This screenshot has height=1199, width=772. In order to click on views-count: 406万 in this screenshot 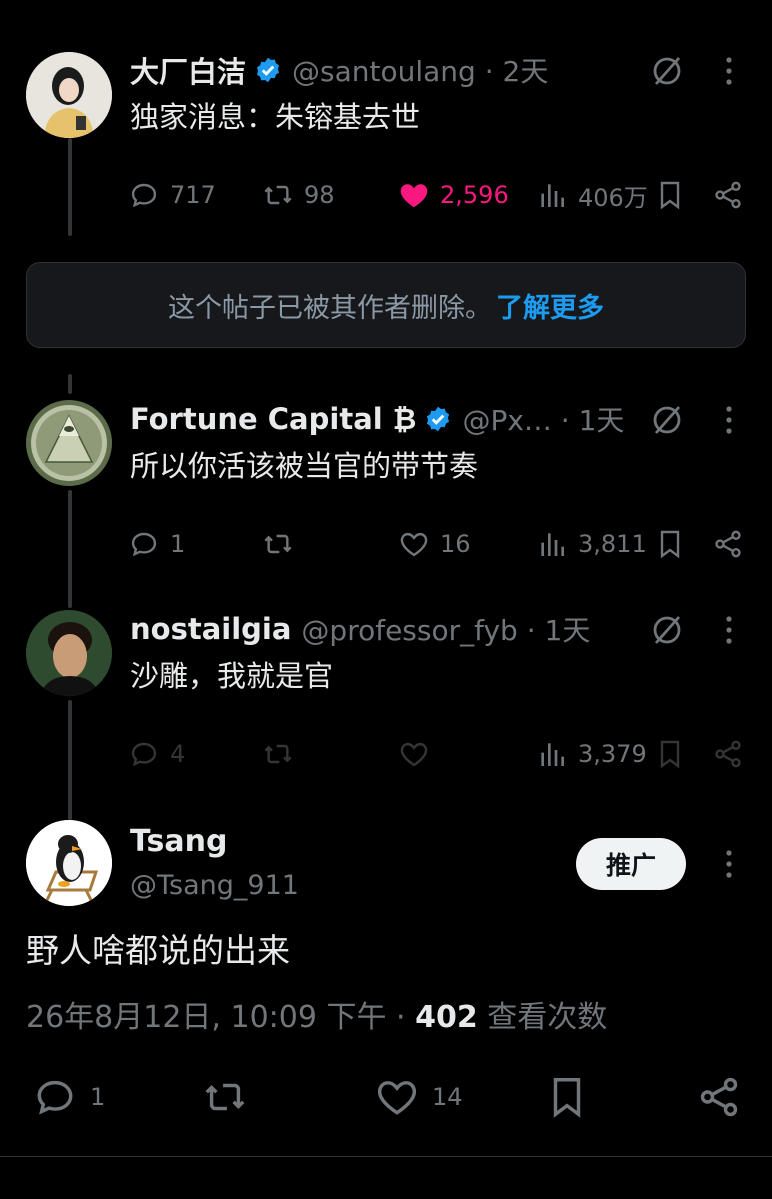, I will do `click(613, 197)`.